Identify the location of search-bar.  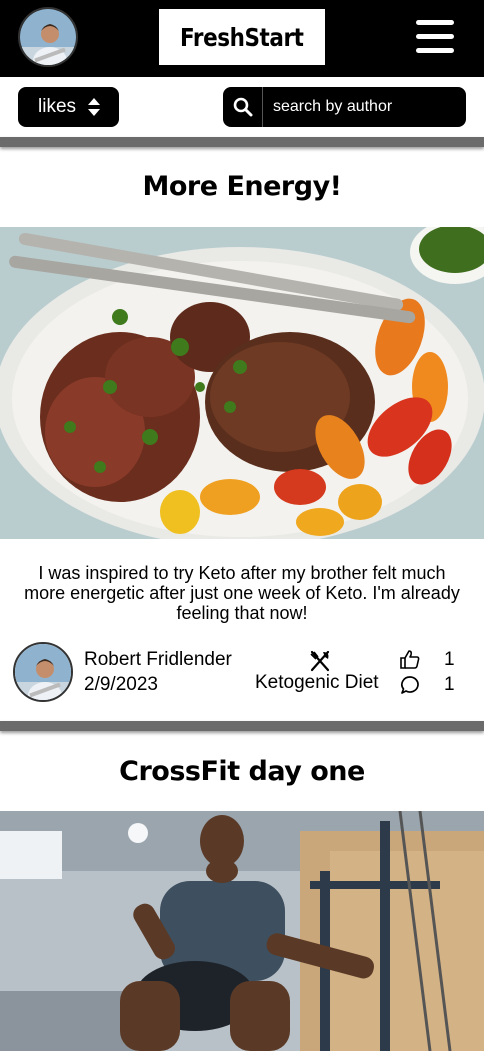
(344, 107).